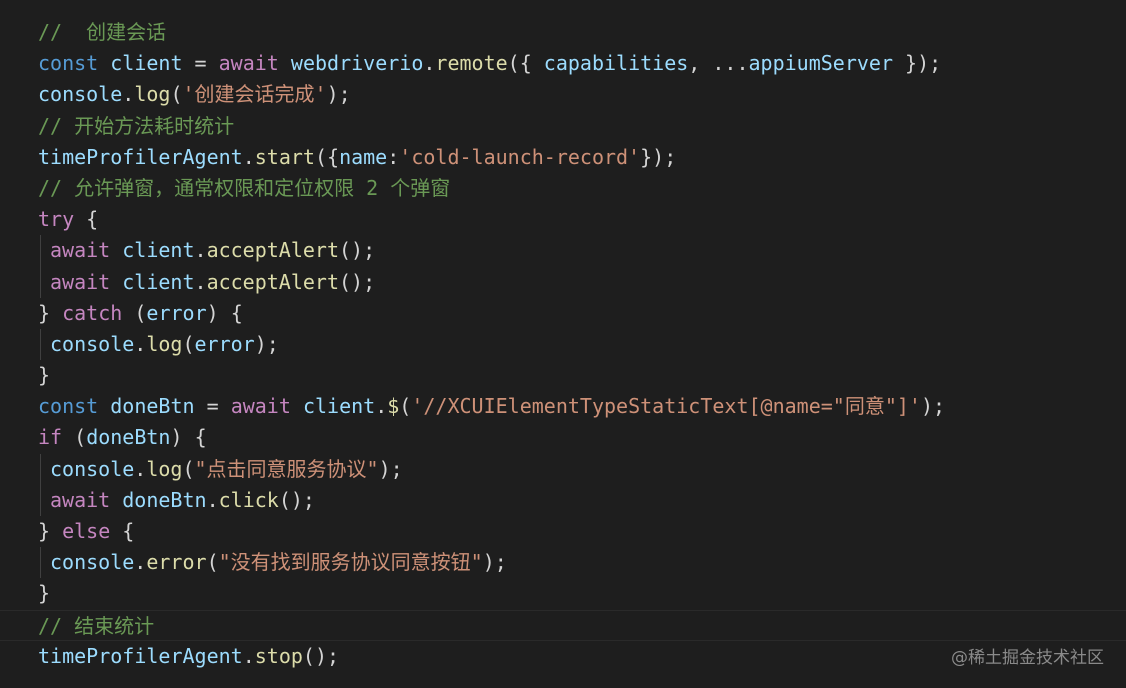 This screenshot has width=1126, height=688. Describe the element at coordinates (92, 312) in the screenshot. I see `code-token: catch` at that location.